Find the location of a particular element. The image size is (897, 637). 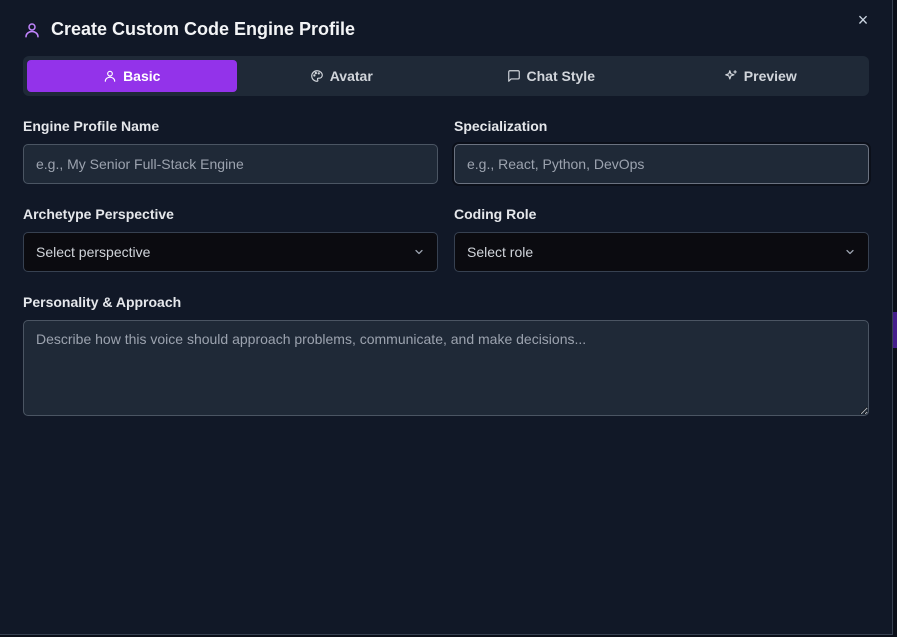

tab-label: Avatar is located at coordinates (351, 76).